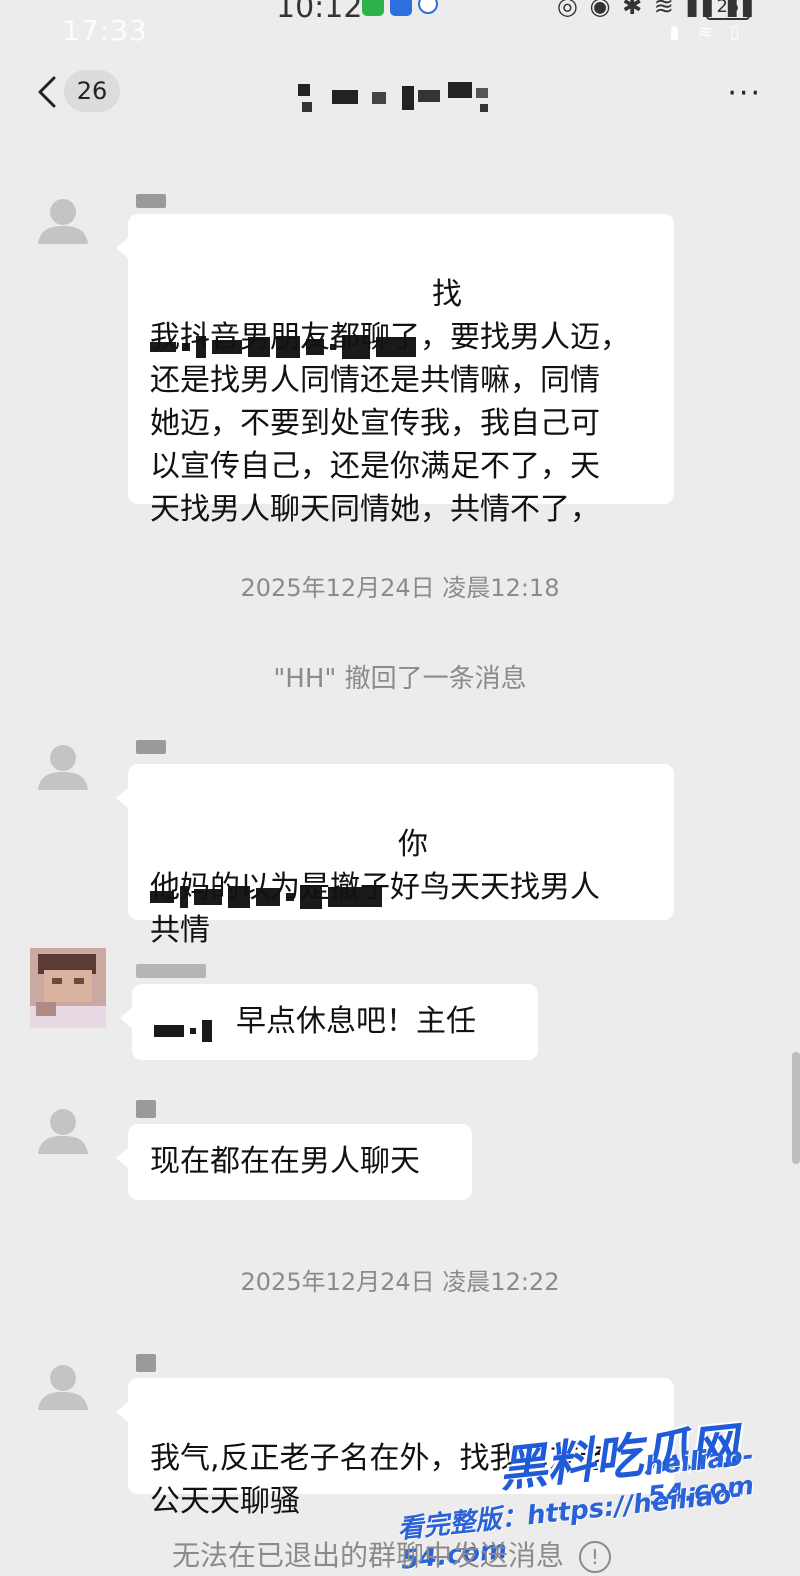 This screenshot has height=1576, width=800. What do you see at coordinates (373, 8) in the screenshot?
I see `wechat-icon` at bounding box center [373, 8].